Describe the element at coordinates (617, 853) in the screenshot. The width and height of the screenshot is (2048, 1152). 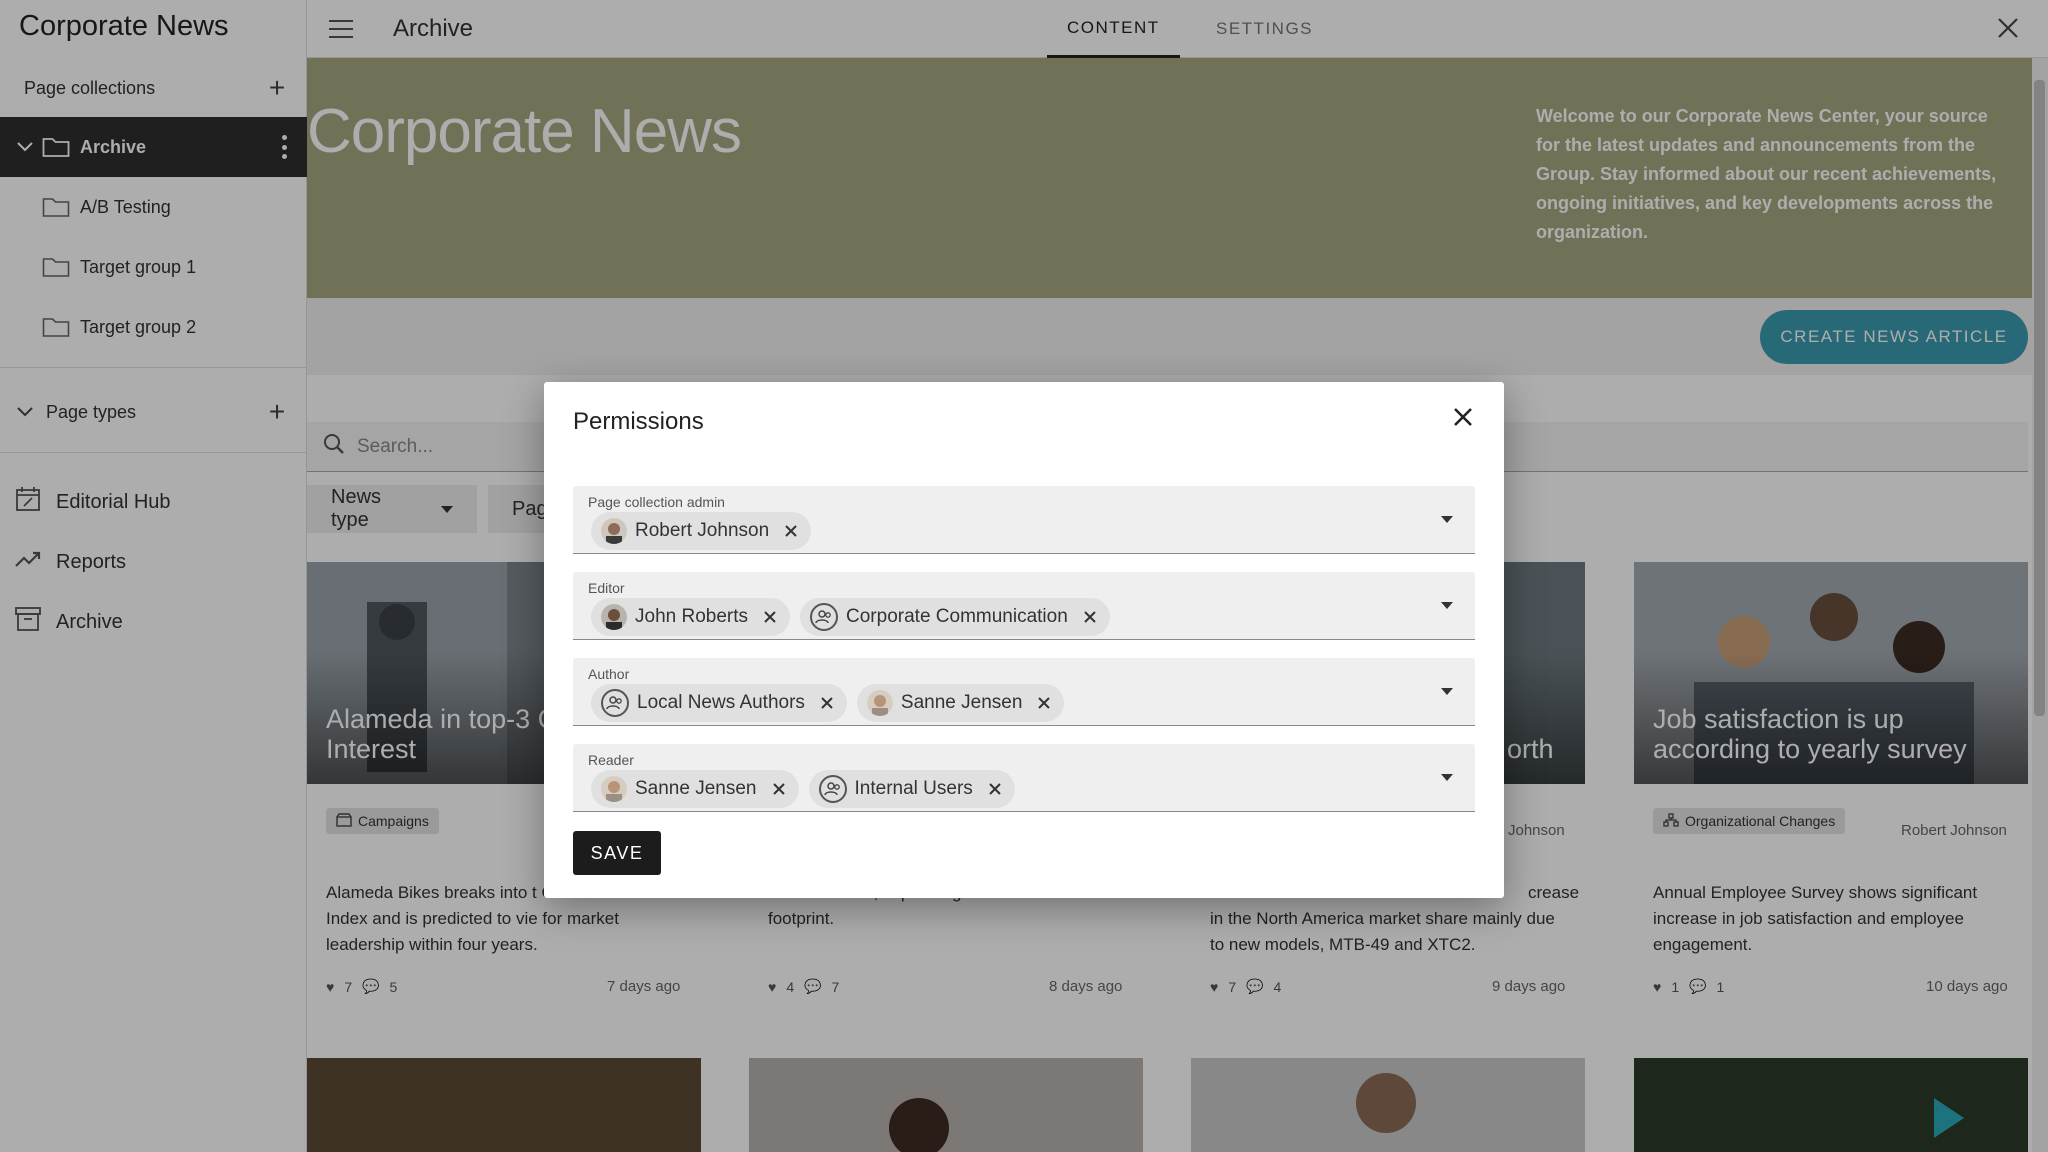
I see `save-button: SAVE` at that location.